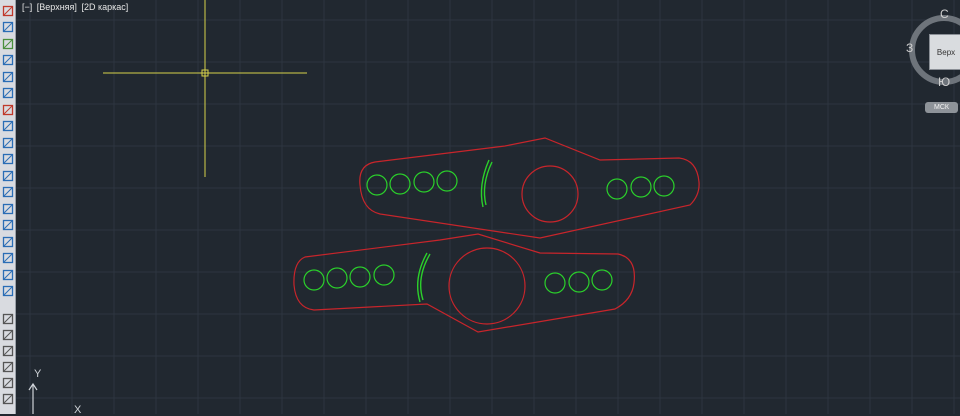 The image size is (960, 416). Describe the element at coordinates (7, 126) in the screenshot. I see `scale-icon` at that location.